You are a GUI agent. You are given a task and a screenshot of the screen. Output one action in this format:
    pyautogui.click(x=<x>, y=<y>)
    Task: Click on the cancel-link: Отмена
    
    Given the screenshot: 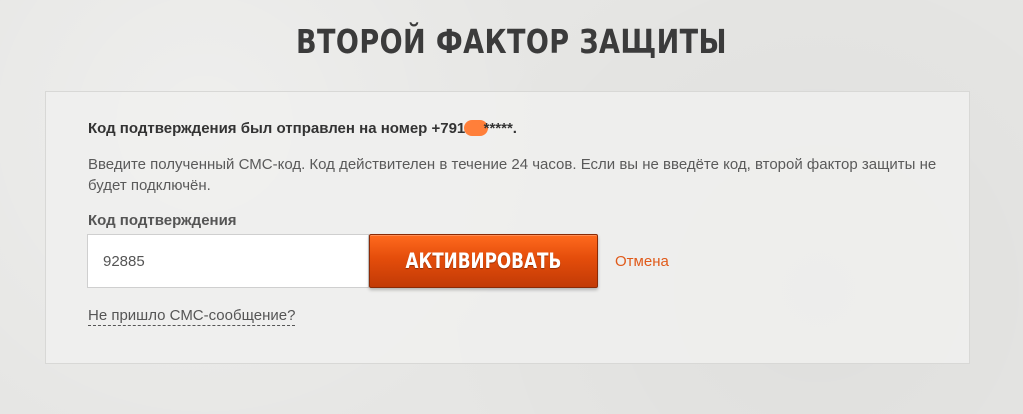 What is the action you would take?
    pyautogui.click(x=642, y=261)
    